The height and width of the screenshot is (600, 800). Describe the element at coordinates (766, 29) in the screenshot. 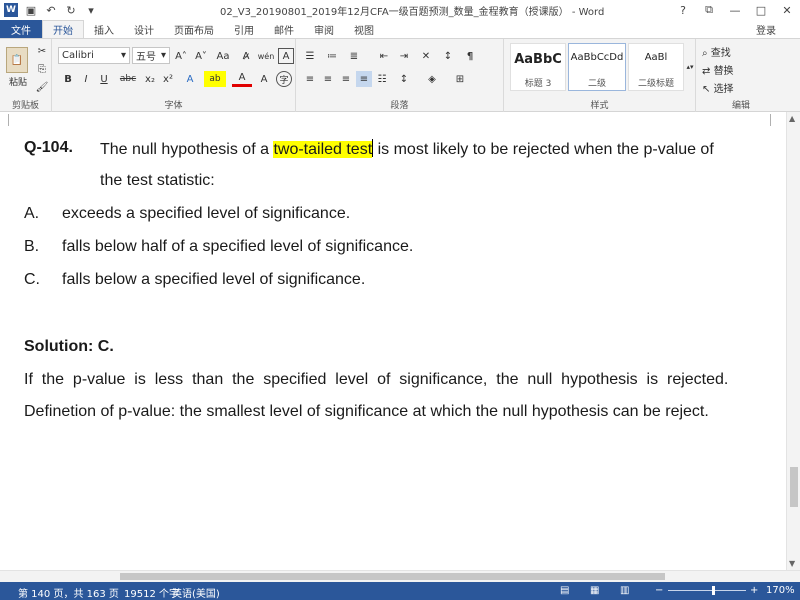

I see `login-link: 登录` at that location.